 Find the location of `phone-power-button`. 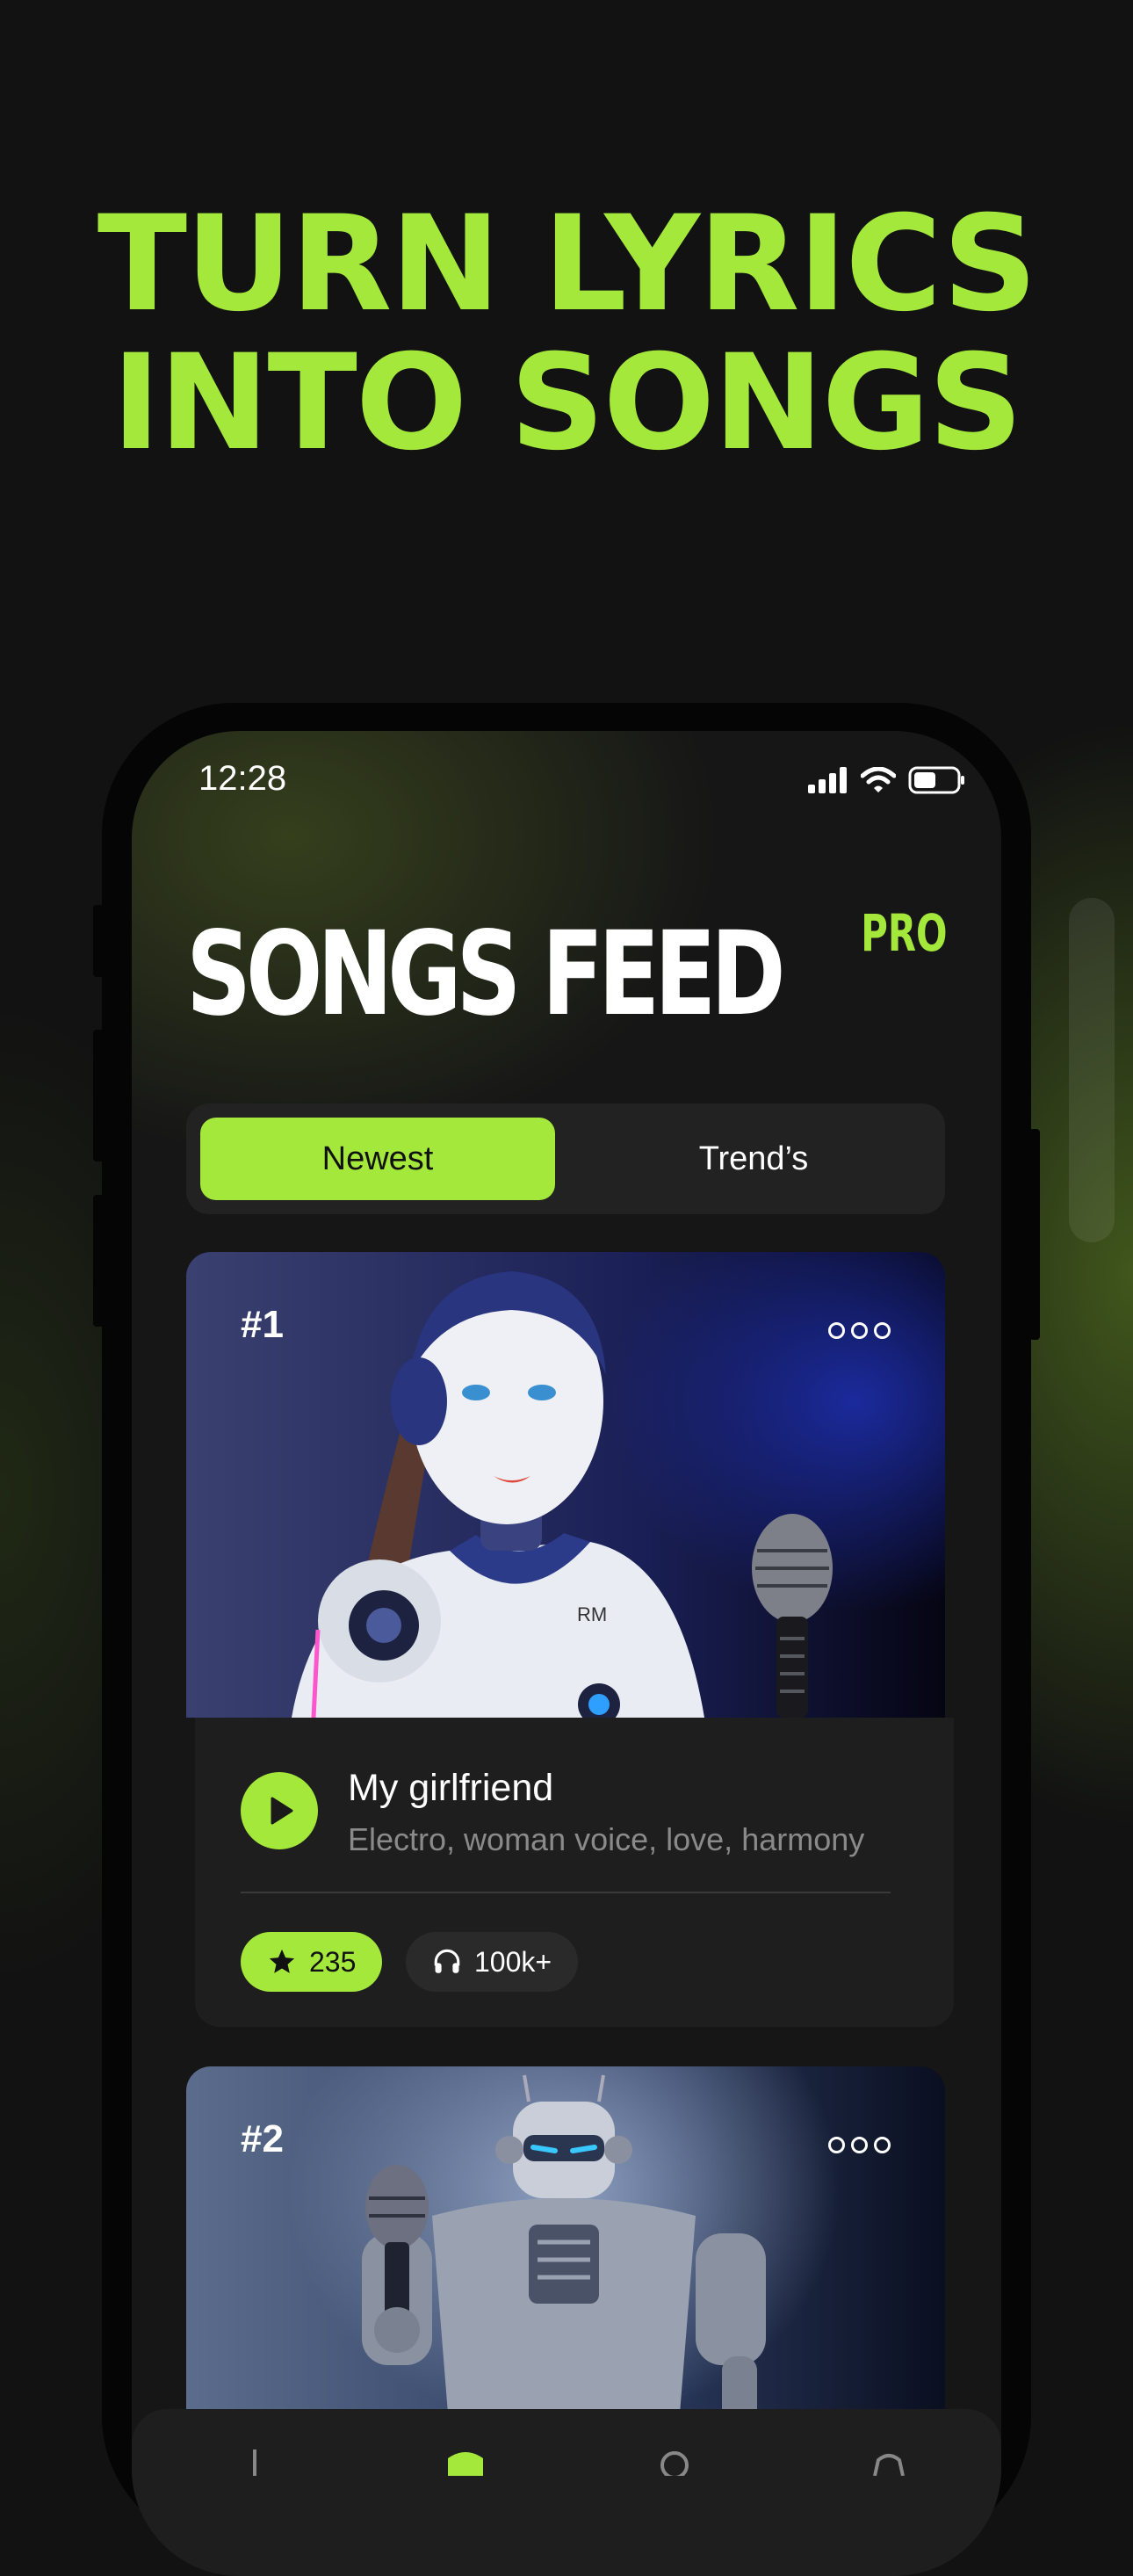

phone-power-button is located at coordinates (1035, 1234).